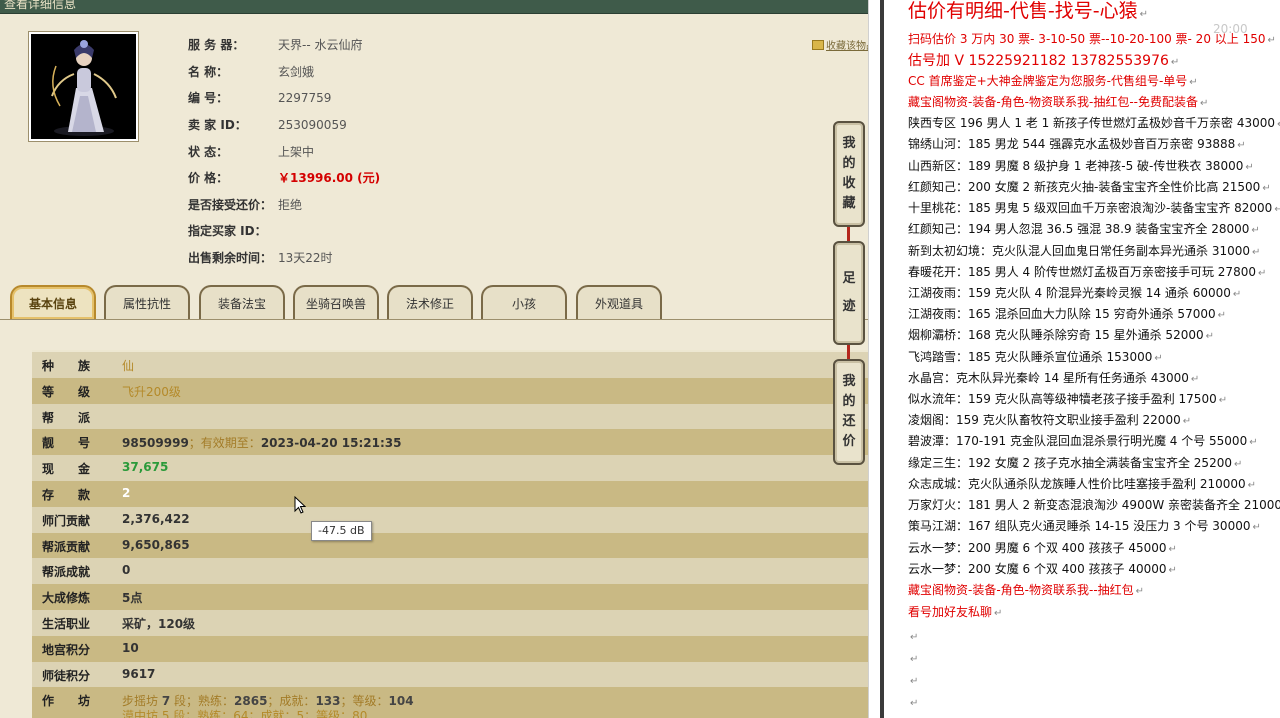 The height and width of the screenshot is (718, 1280). I want to click on tab-equipment: 装备法宝, so click(242, 302).